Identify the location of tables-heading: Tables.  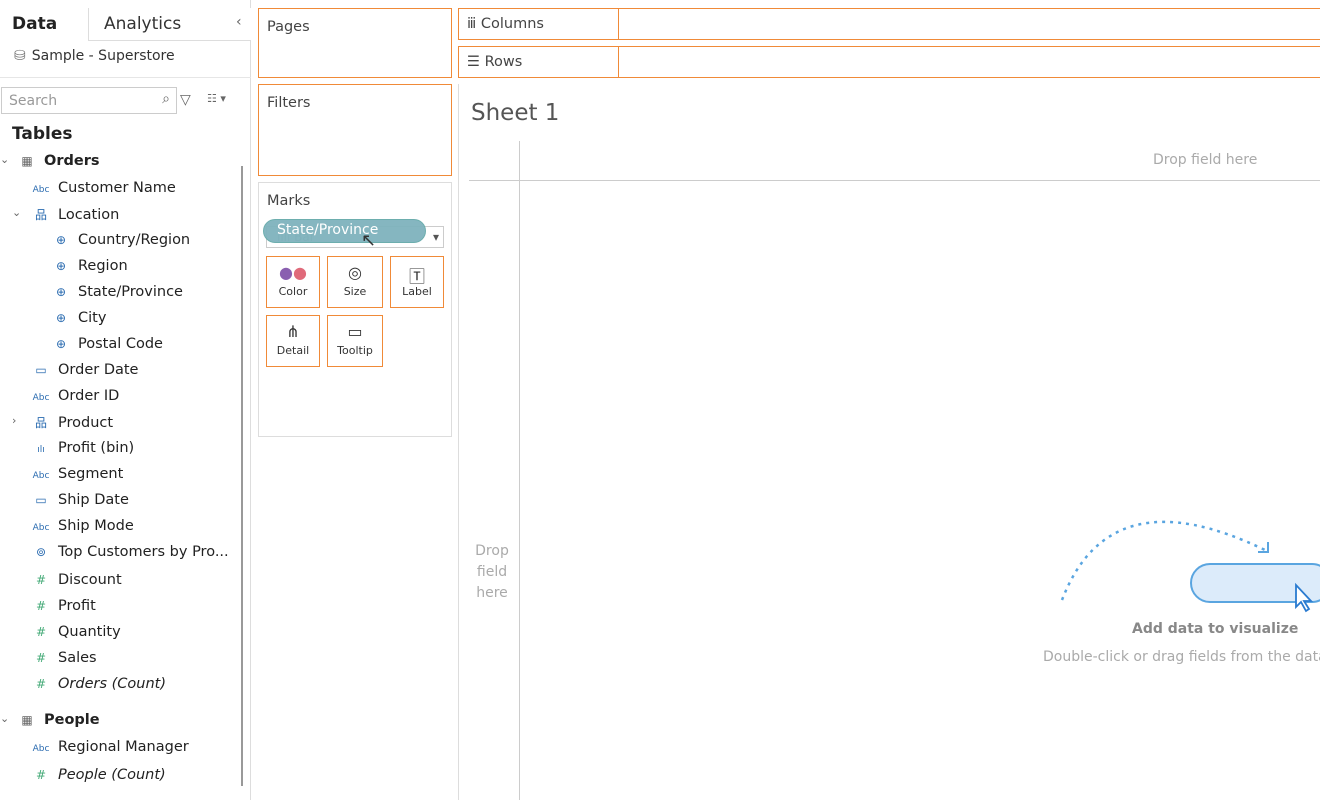
(42, 134).